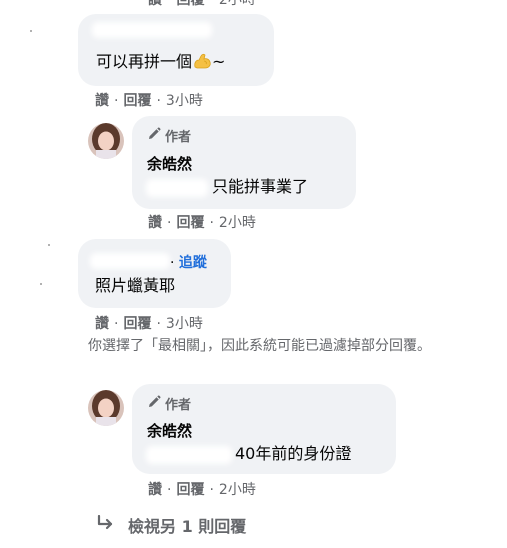 Image resolution: width=507 pixels, height=548 pixels. I want to click on flexed-biceps-icon, so click(202, 61).